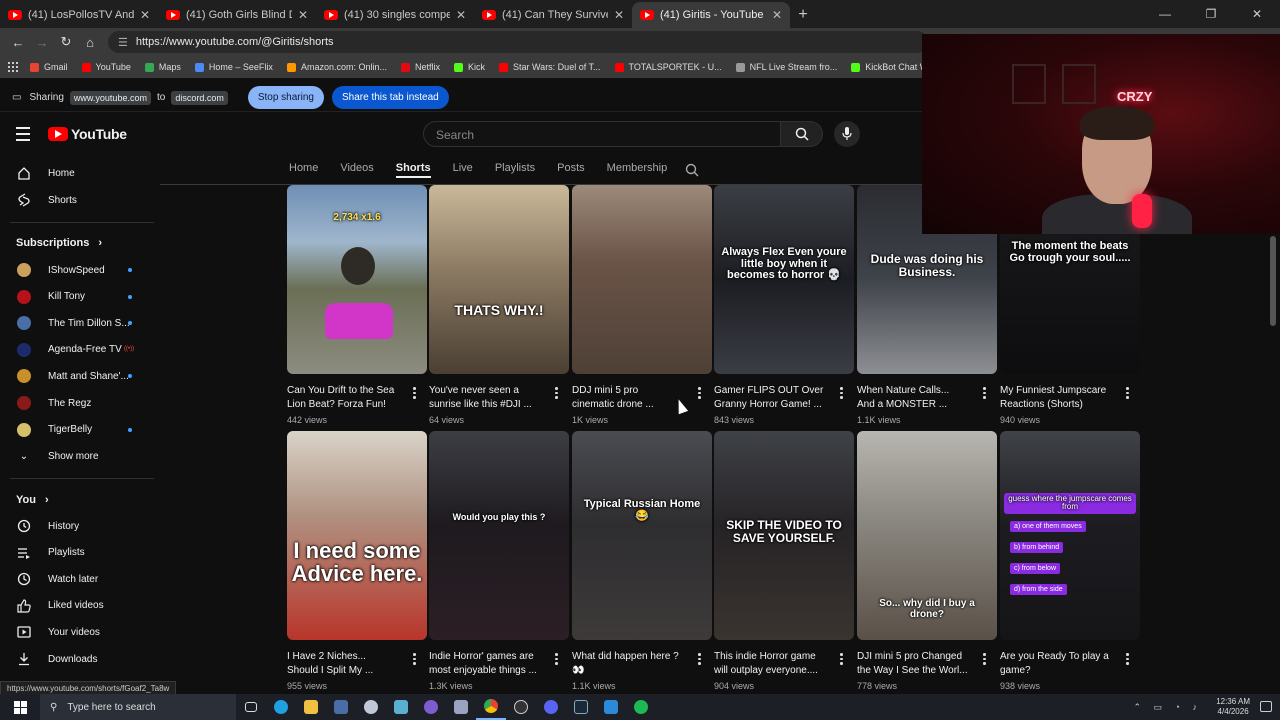  I want to click on short-title: Are you Ready To play a game?, so click(1058, 664).